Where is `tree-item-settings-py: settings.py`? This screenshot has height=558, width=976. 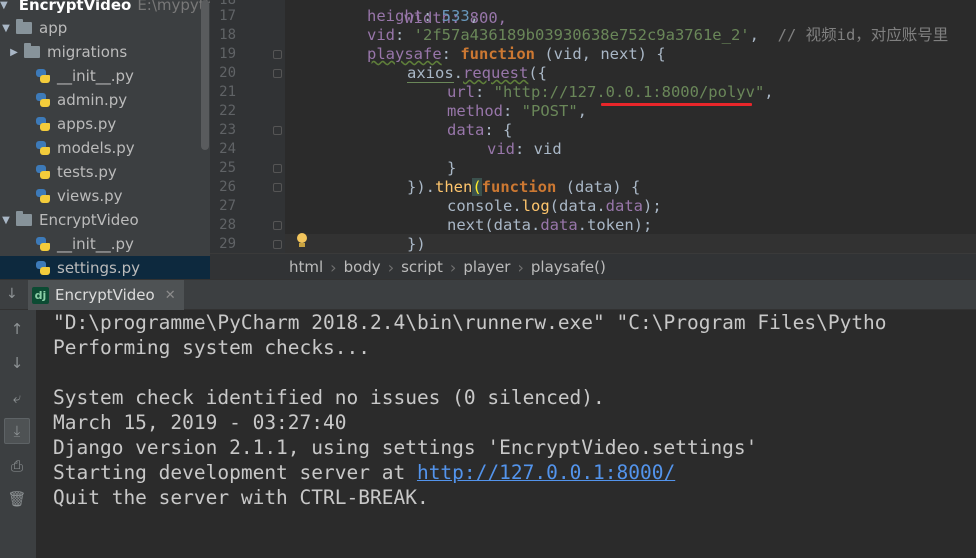
tree-item-settings-py: settings.py is located at coordinates (105, 267).